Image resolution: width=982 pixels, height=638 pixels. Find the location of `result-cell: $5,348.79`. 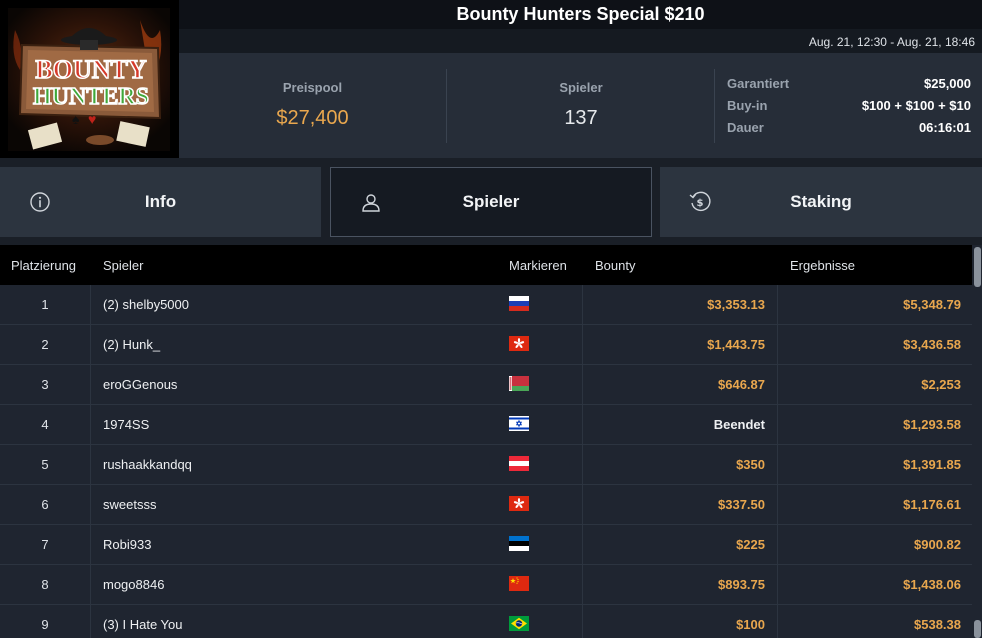

result-cell: $5,348.79 is located at coordinates (932, 304).